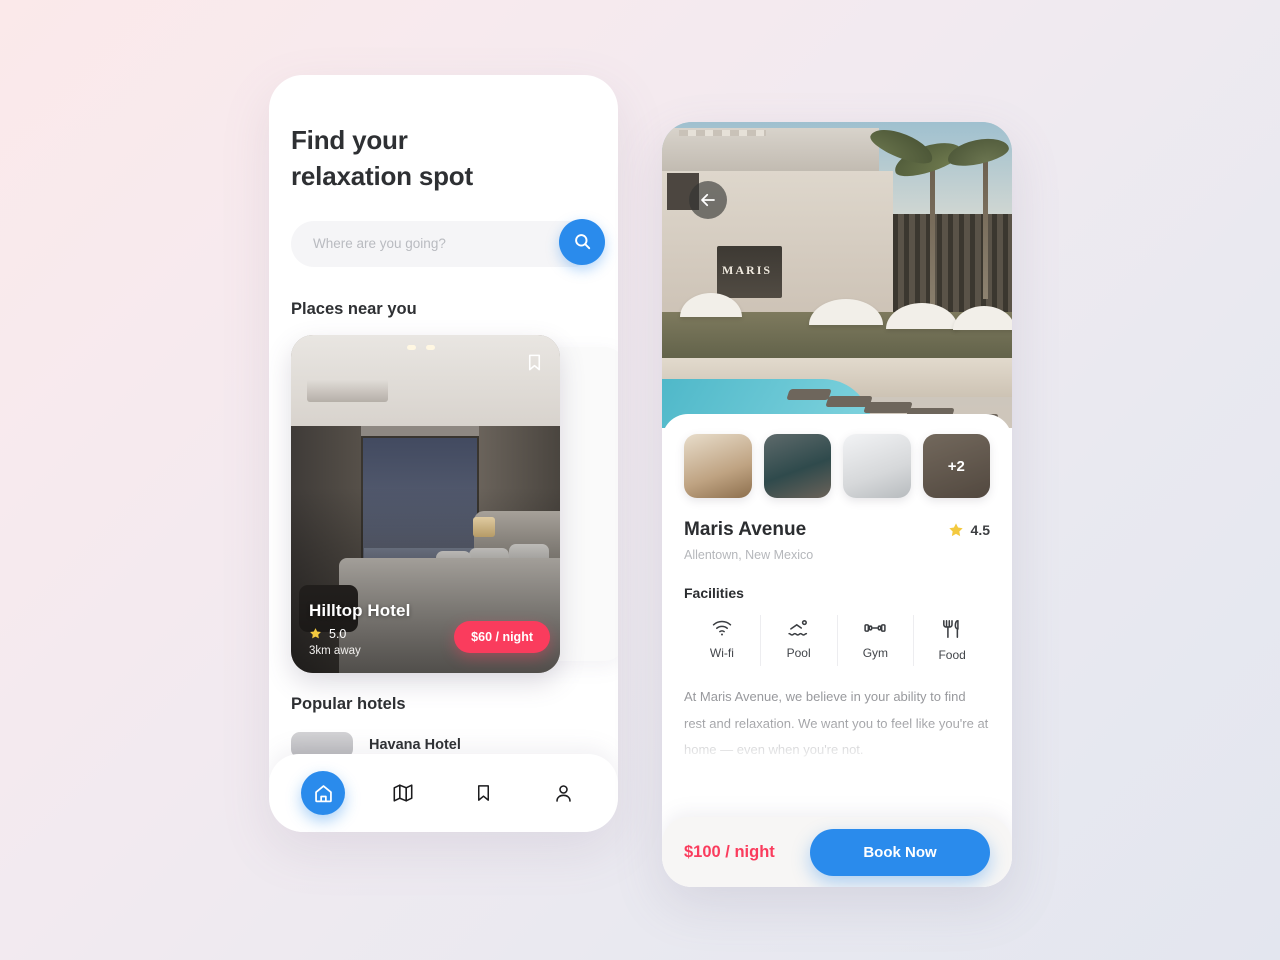 This screenshot has height=960, width=1280. Describe the element at coordinates (443, 159) in the screenshot. I see `page-title: Find your relaxation spot` at that location.